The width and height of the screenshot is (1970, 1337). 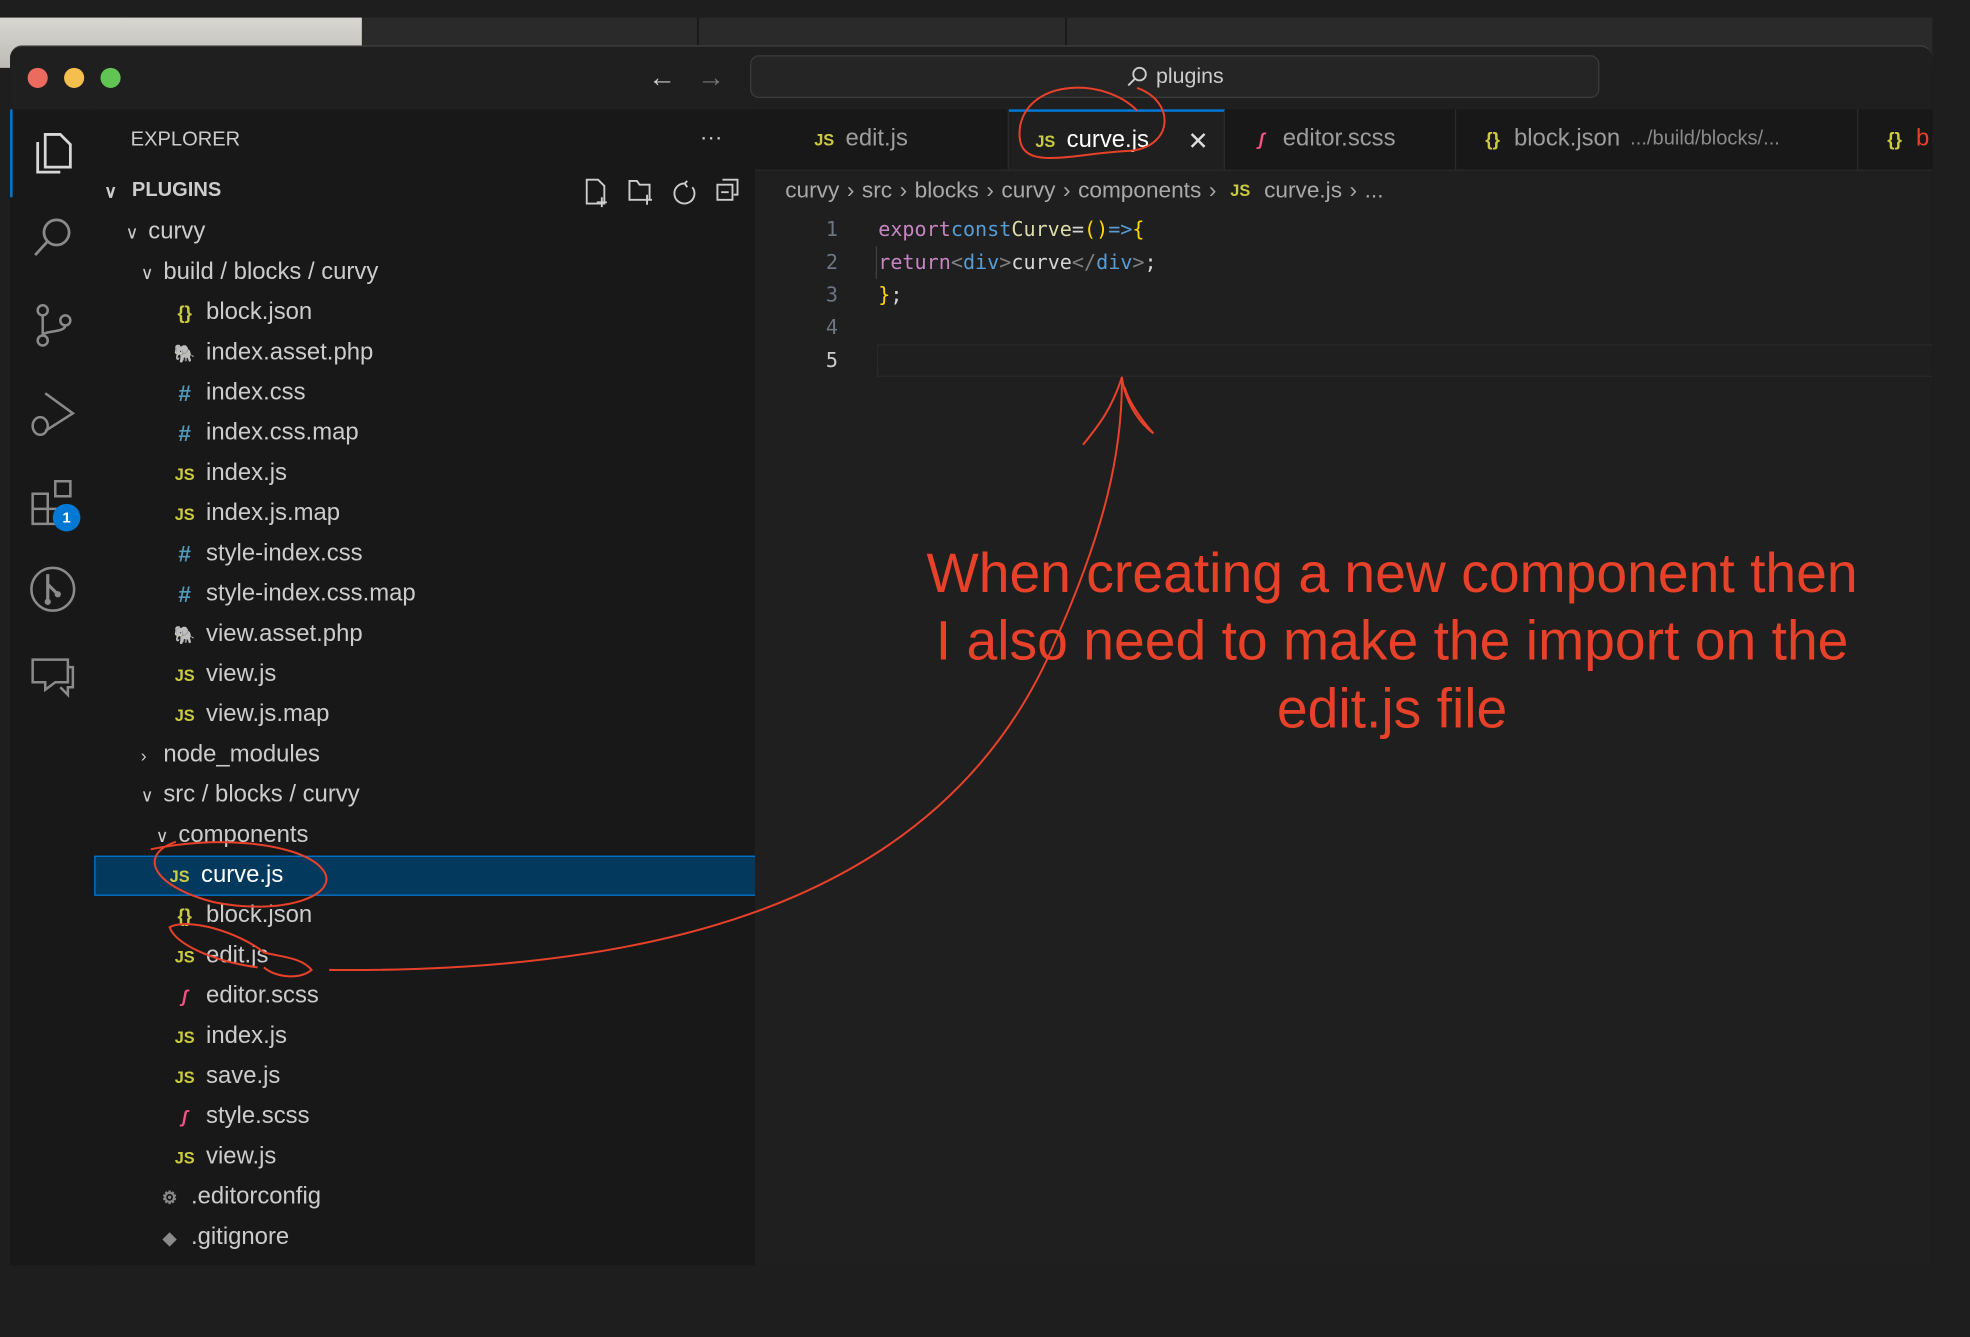 What do you see at coordinates (877, 190) in the screenshot?
I see `breadcrumb-item: src` at bounding box center [877, 190].